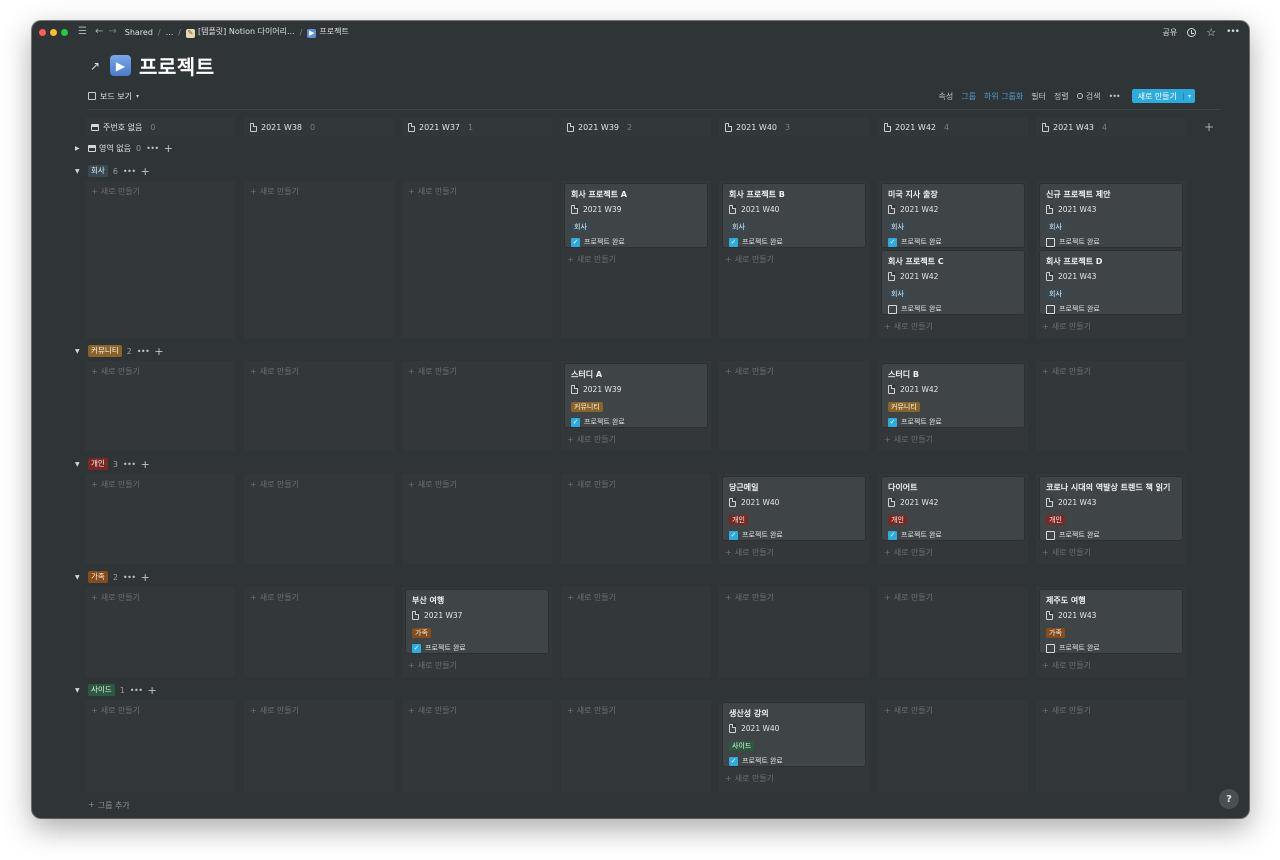  What do you see at coordinates (1038, 96) in the screenshot?
I see `filter-button: 필터` at bounding box center [1038, 96].